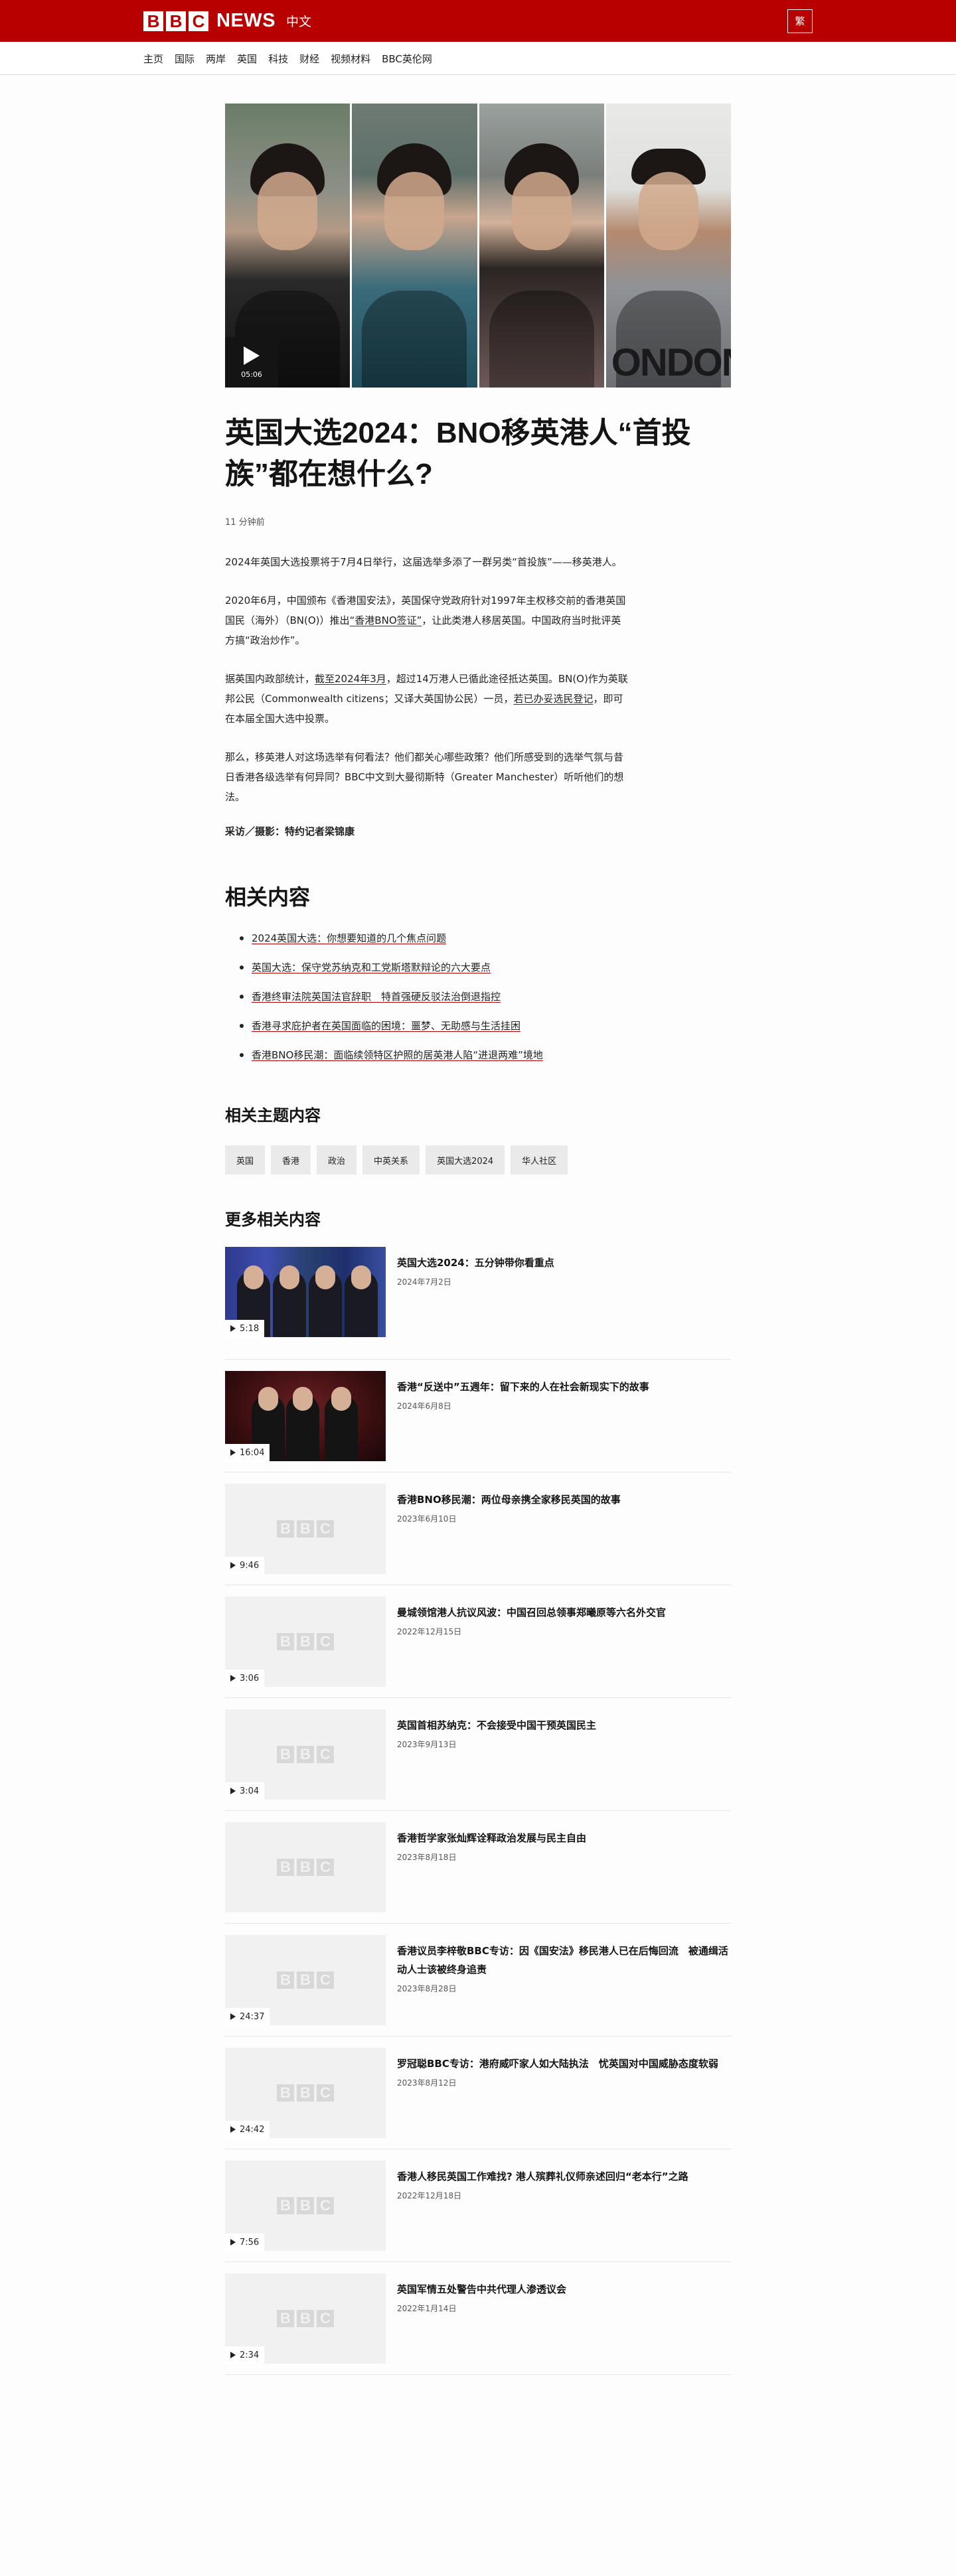  Describe the element at coordinates (371, 968) in the screenshot. I see `related-link: 英国大选：保守党苏纳克和工党斯塔默辩论的六大要点` at that location.